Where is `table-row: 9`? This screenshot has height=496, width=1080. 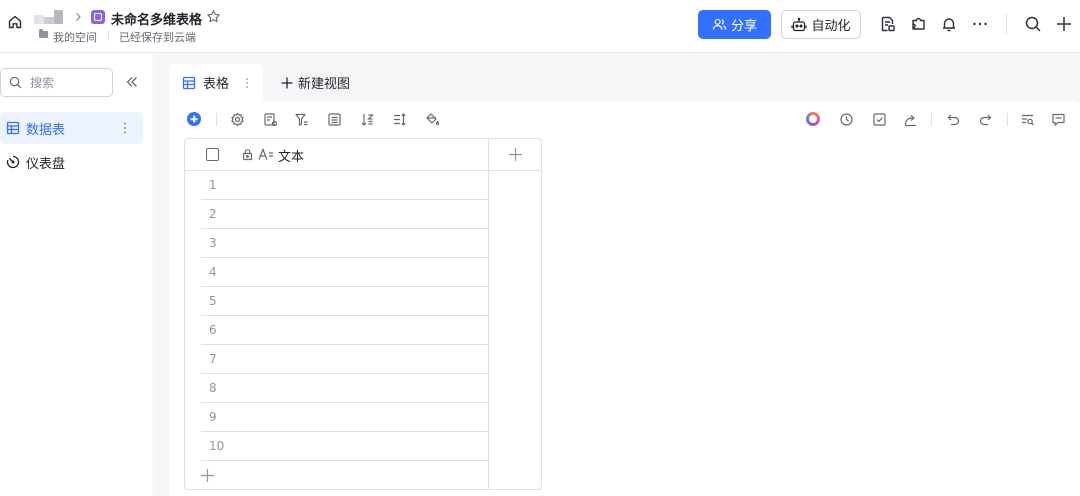
table-row: 9 is located at coordinates (344, 417).